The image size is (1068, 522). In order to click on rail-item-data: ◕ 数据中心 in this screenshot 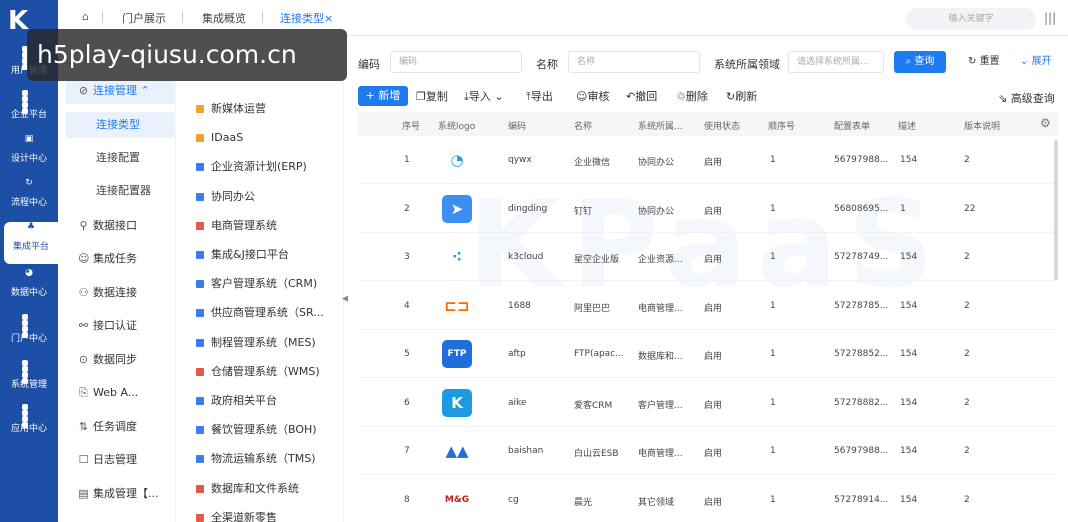, I will do `click(29, 289)`.